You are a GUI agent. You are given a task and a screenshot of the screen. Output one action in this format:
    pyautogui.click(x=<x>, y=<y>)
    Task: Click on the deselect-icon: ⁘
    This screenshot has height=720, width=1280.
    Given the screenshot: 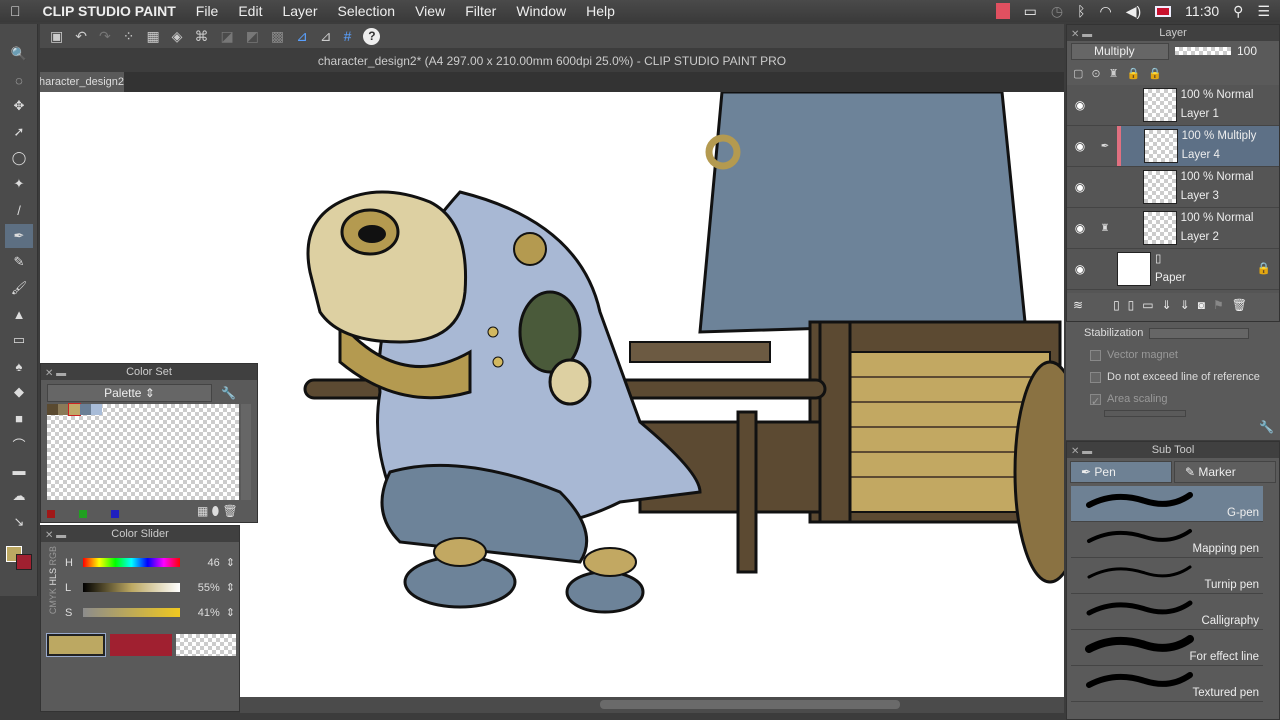 What is the action you would take?
    pyautogui.click(x=129, y=36)
    